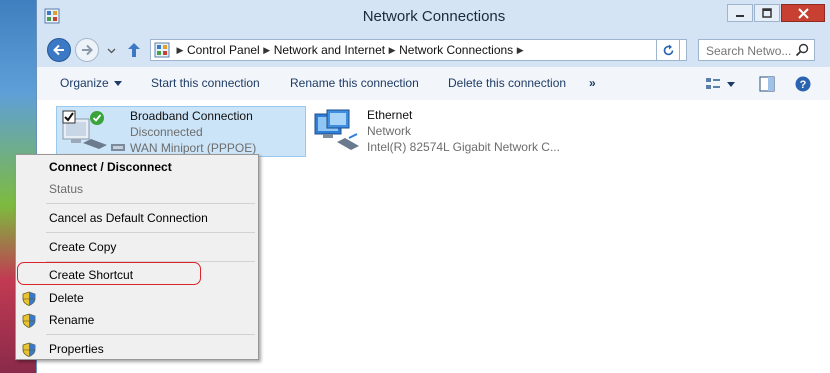  I want to click on start-connection-button: Start this connection, so click(205, 83).